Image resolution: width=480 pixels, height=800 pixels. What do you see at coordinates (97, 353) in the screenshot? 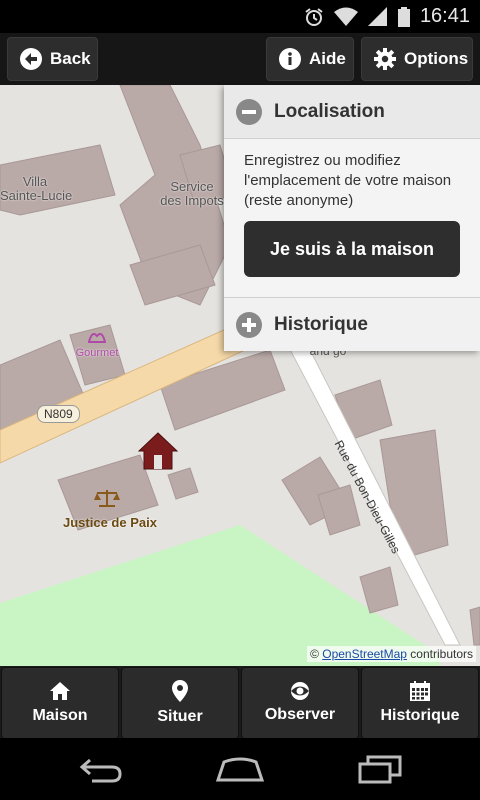
I see `map-label-gourmet: Gourmet` at bounding box center [97, 353].